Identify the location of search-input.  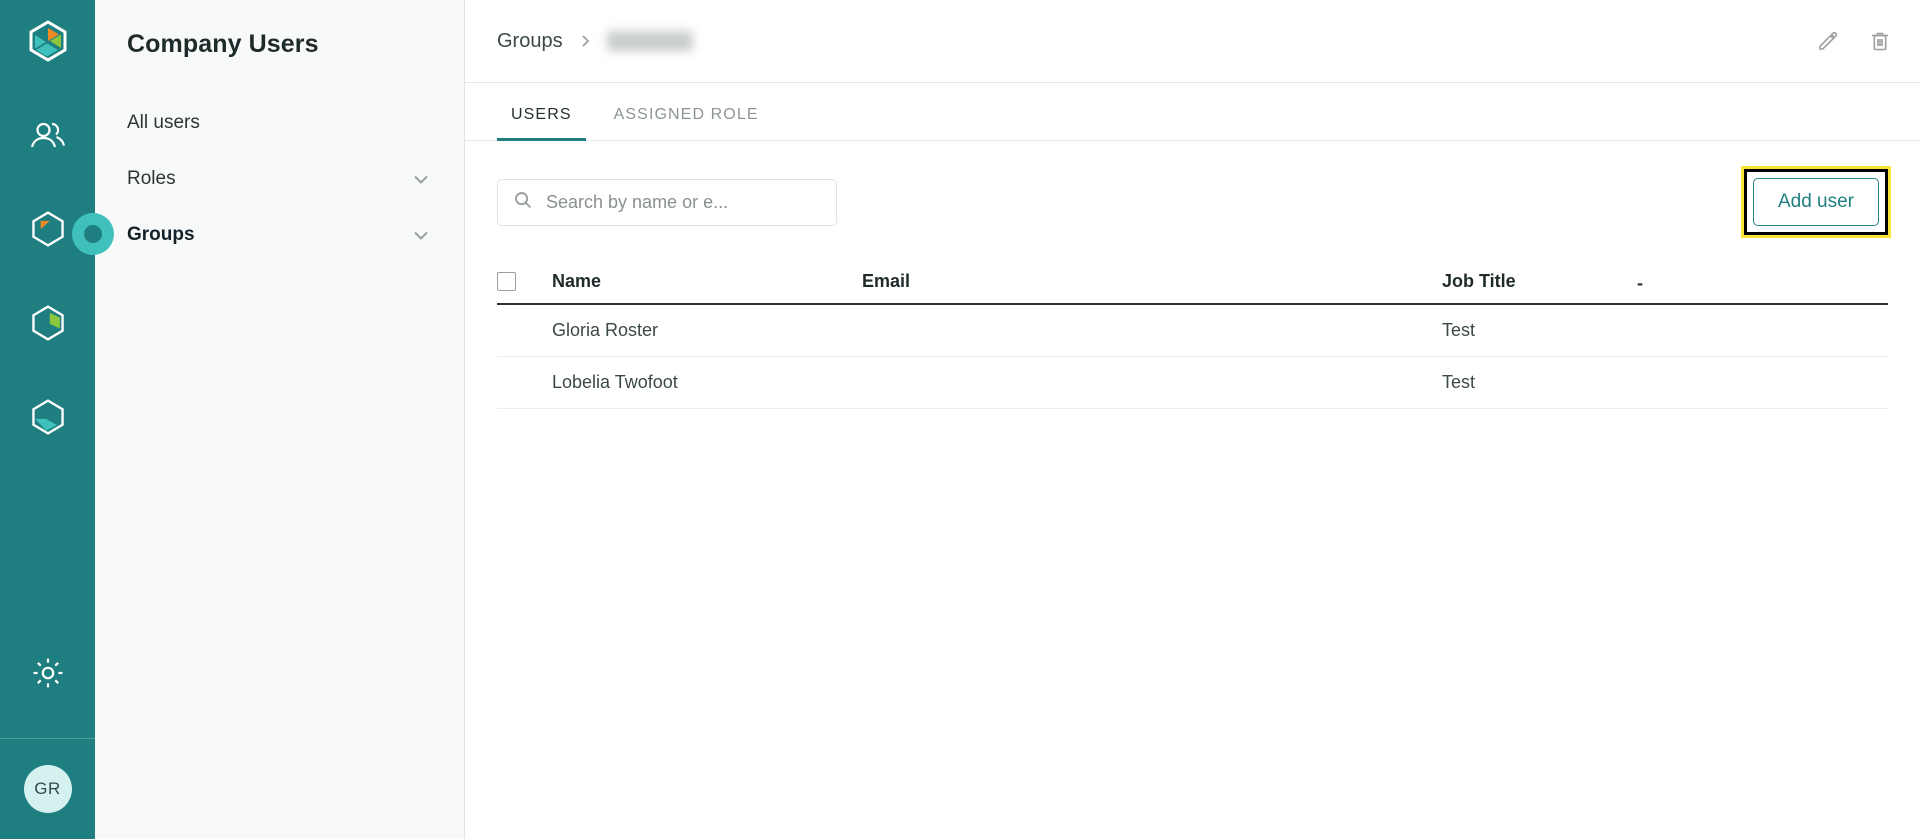
(683, 202).